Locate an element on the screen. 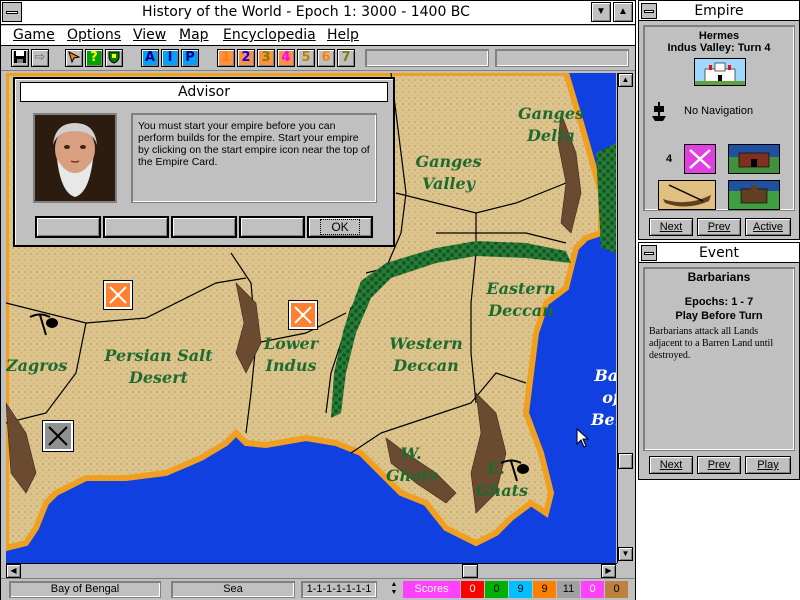  menu-help-label: Help is located at coordinates (343, 35).